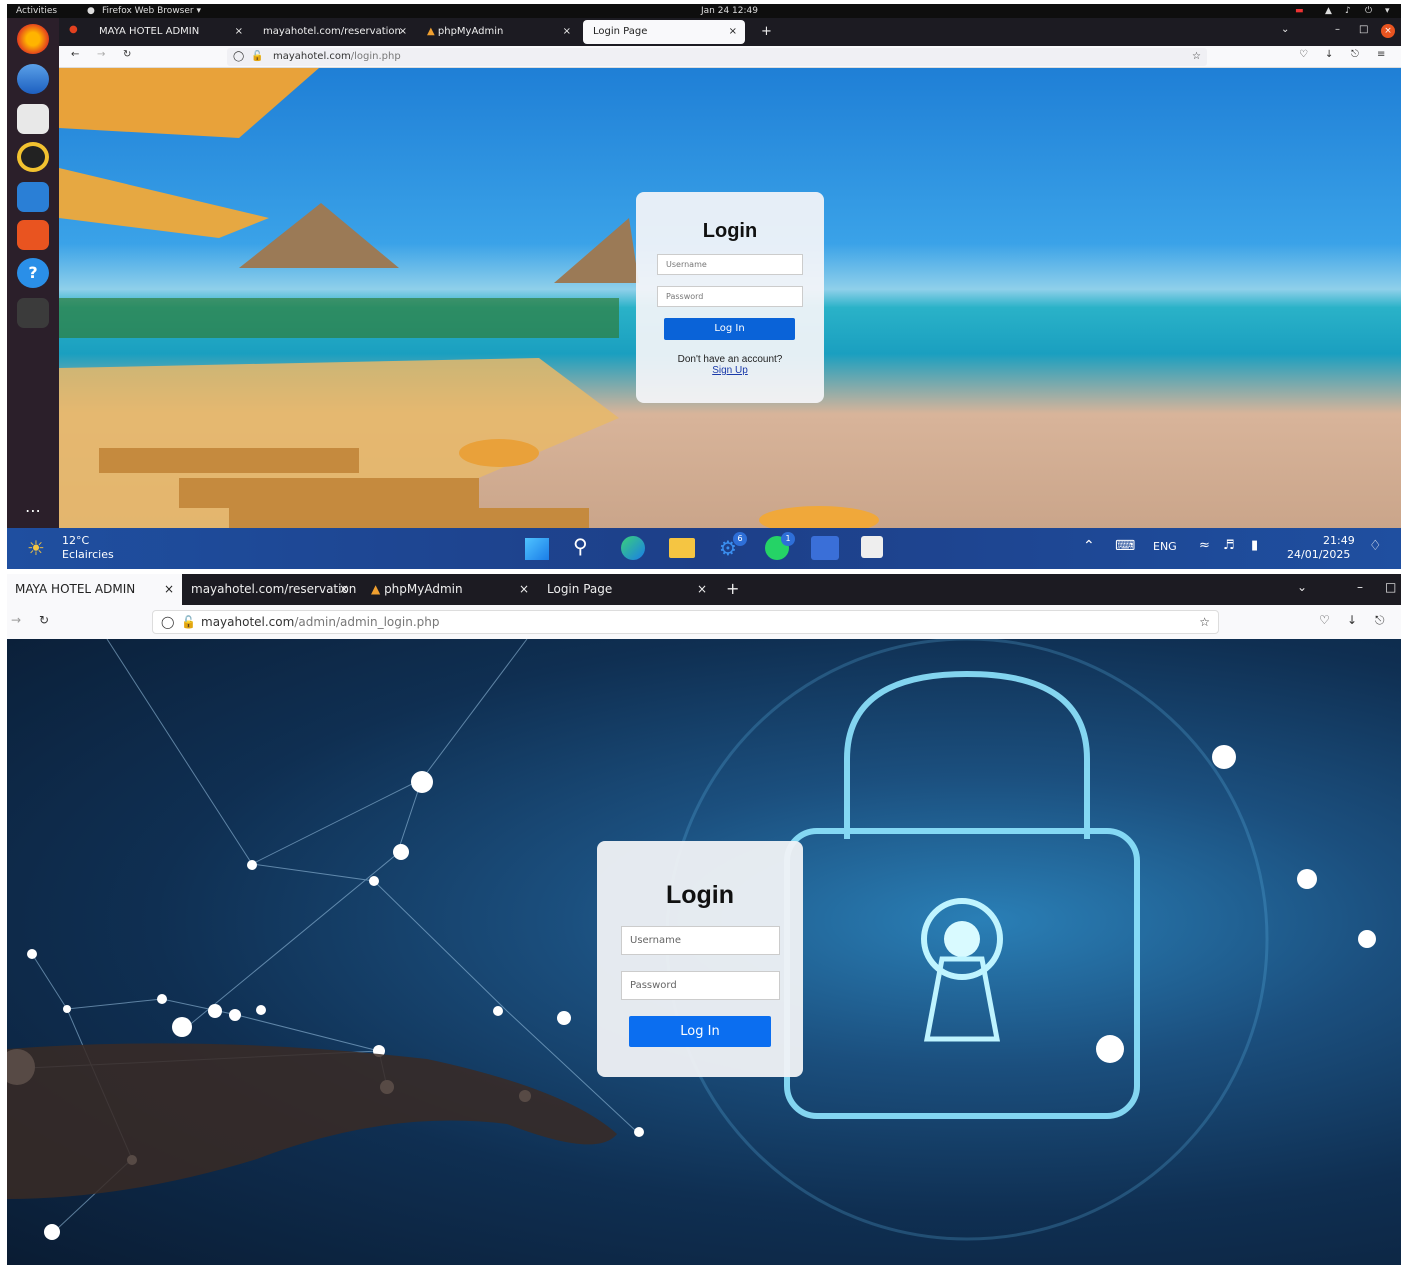 Image resolution: width=1407 pixels, height=1265 pixels. I want to click on terminal-icon, so click(33, 313).